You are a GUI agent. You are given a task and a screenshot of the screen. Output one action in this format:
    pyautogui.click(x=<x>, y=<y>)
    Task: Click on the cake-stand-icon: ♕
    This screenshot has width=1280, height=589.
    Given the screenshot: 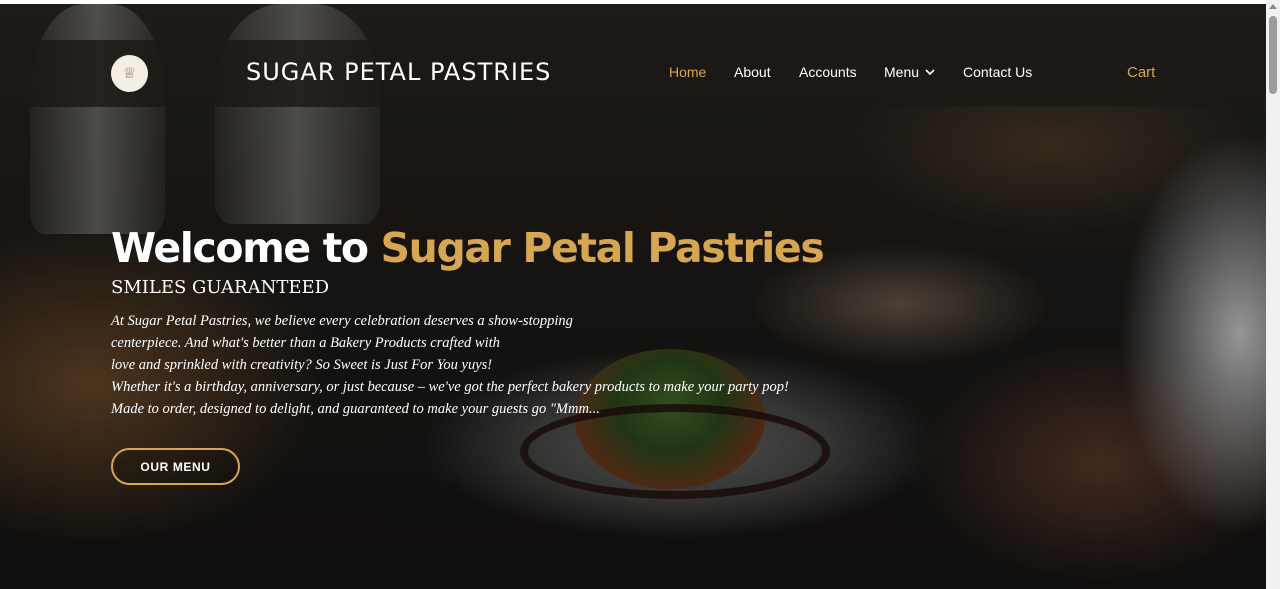 What is the action you would take?
    pyautogui.click(x=129, y=73)
    